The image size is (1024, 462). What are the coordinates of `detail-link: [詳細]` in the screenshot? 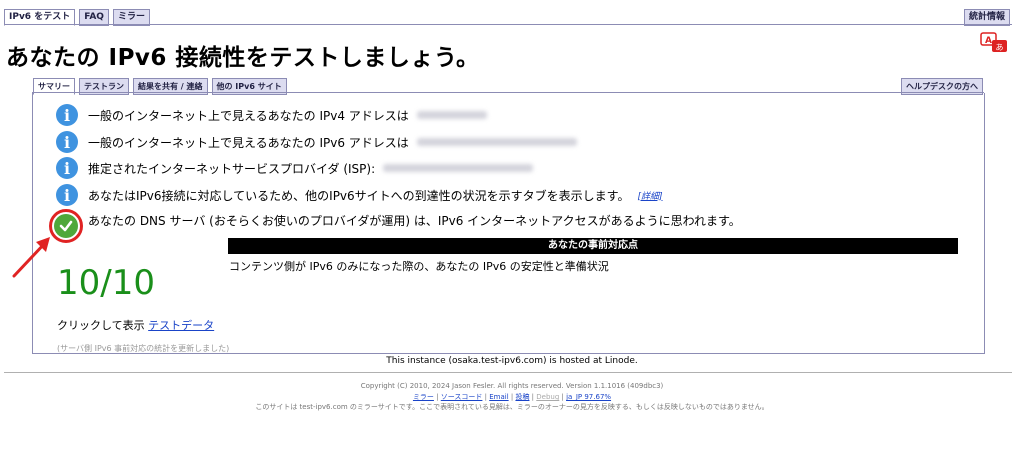 It's located at (649, 195).